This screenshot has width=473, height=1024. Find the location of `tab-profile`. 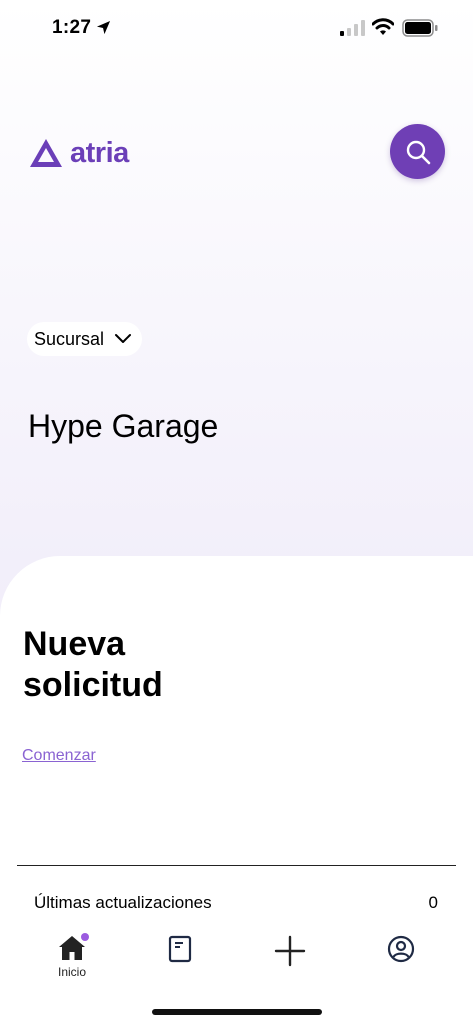

tab-profile is located at coordinates (401, 958).